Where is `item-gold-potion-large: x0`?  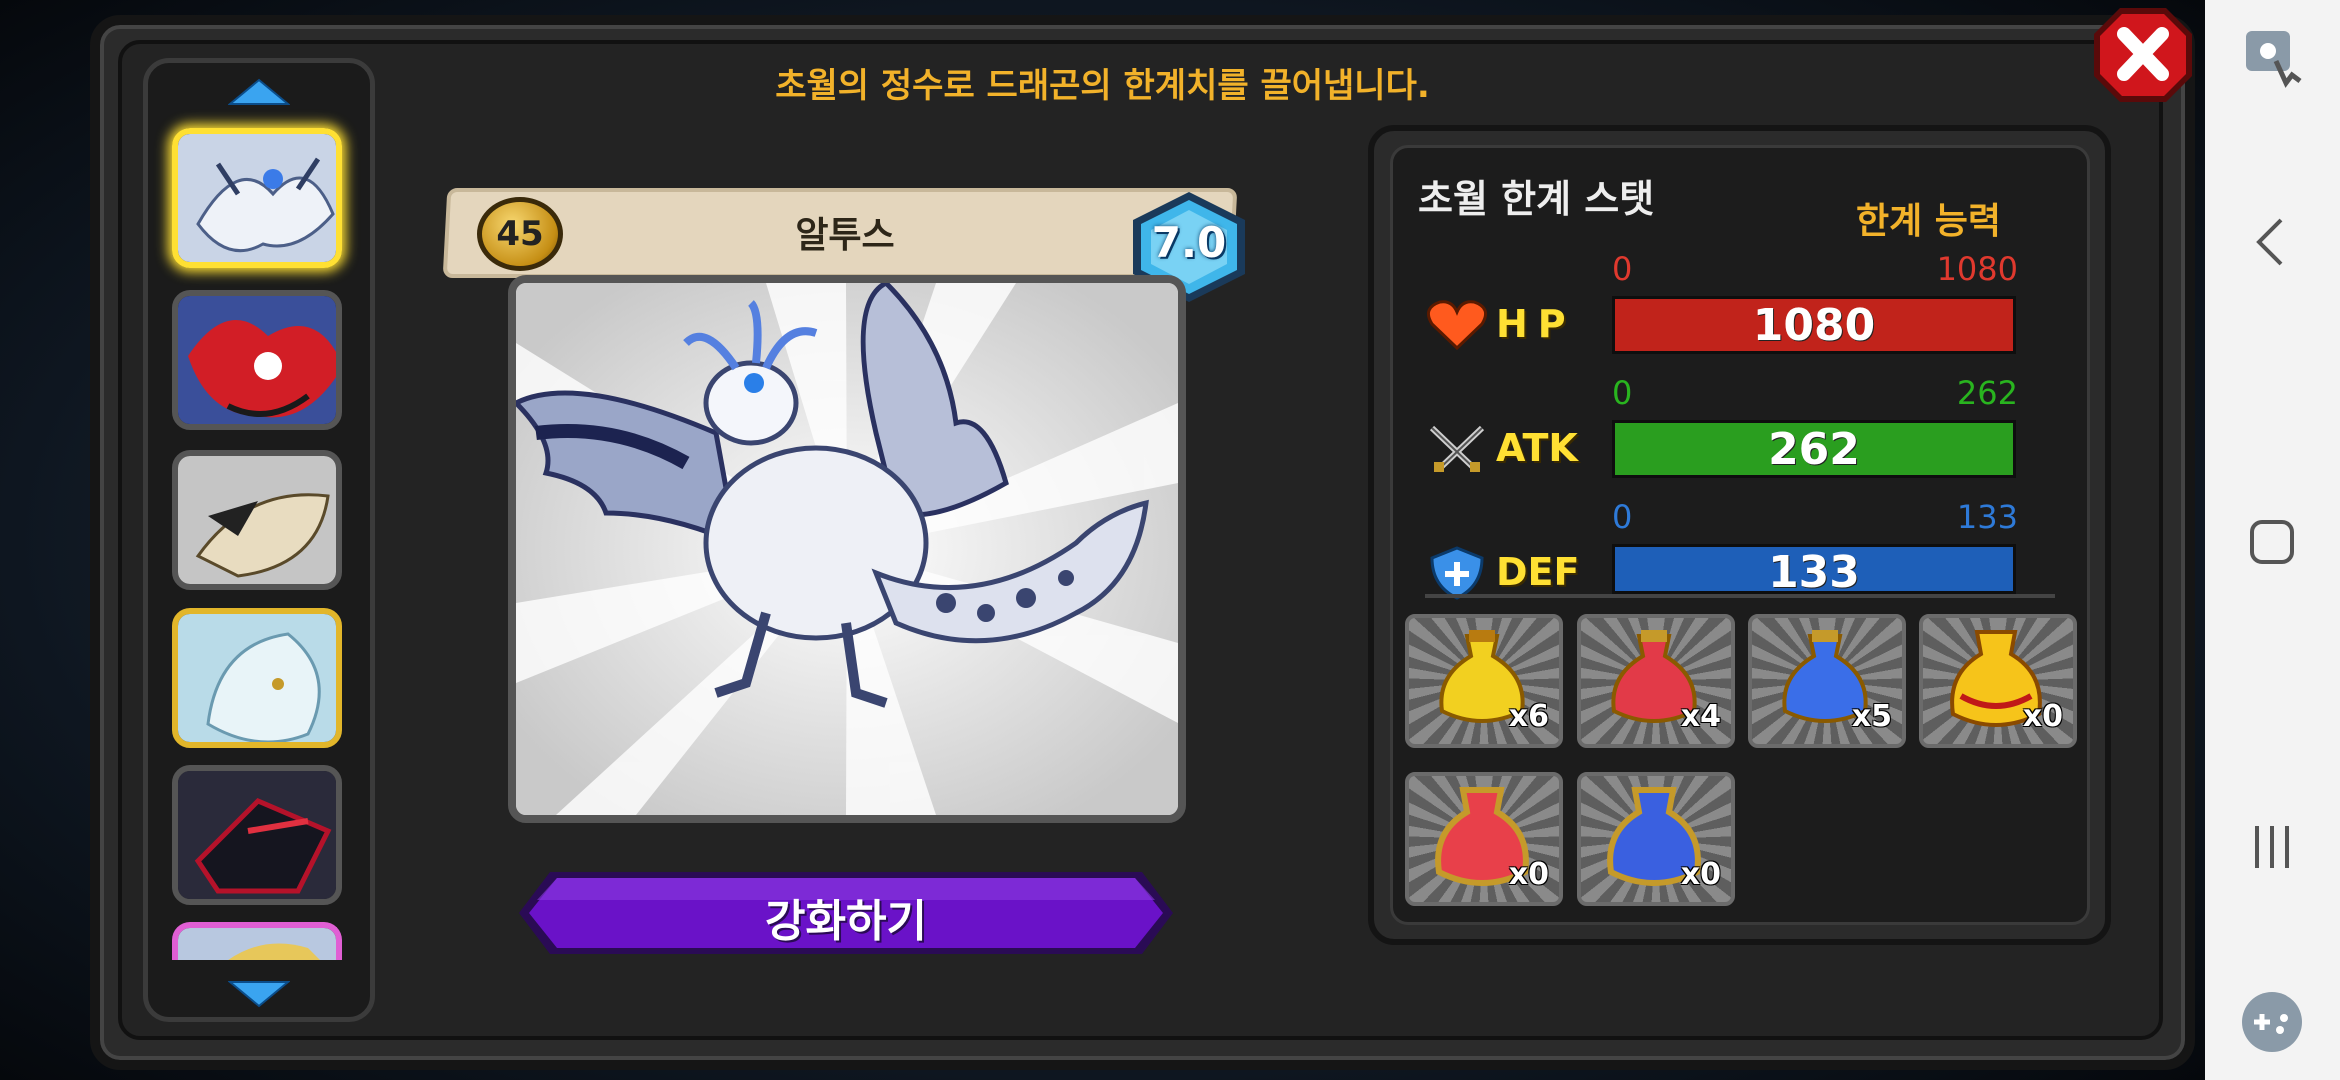 item-gold-potion-large: x0 is located at coordinates (1998, 681).